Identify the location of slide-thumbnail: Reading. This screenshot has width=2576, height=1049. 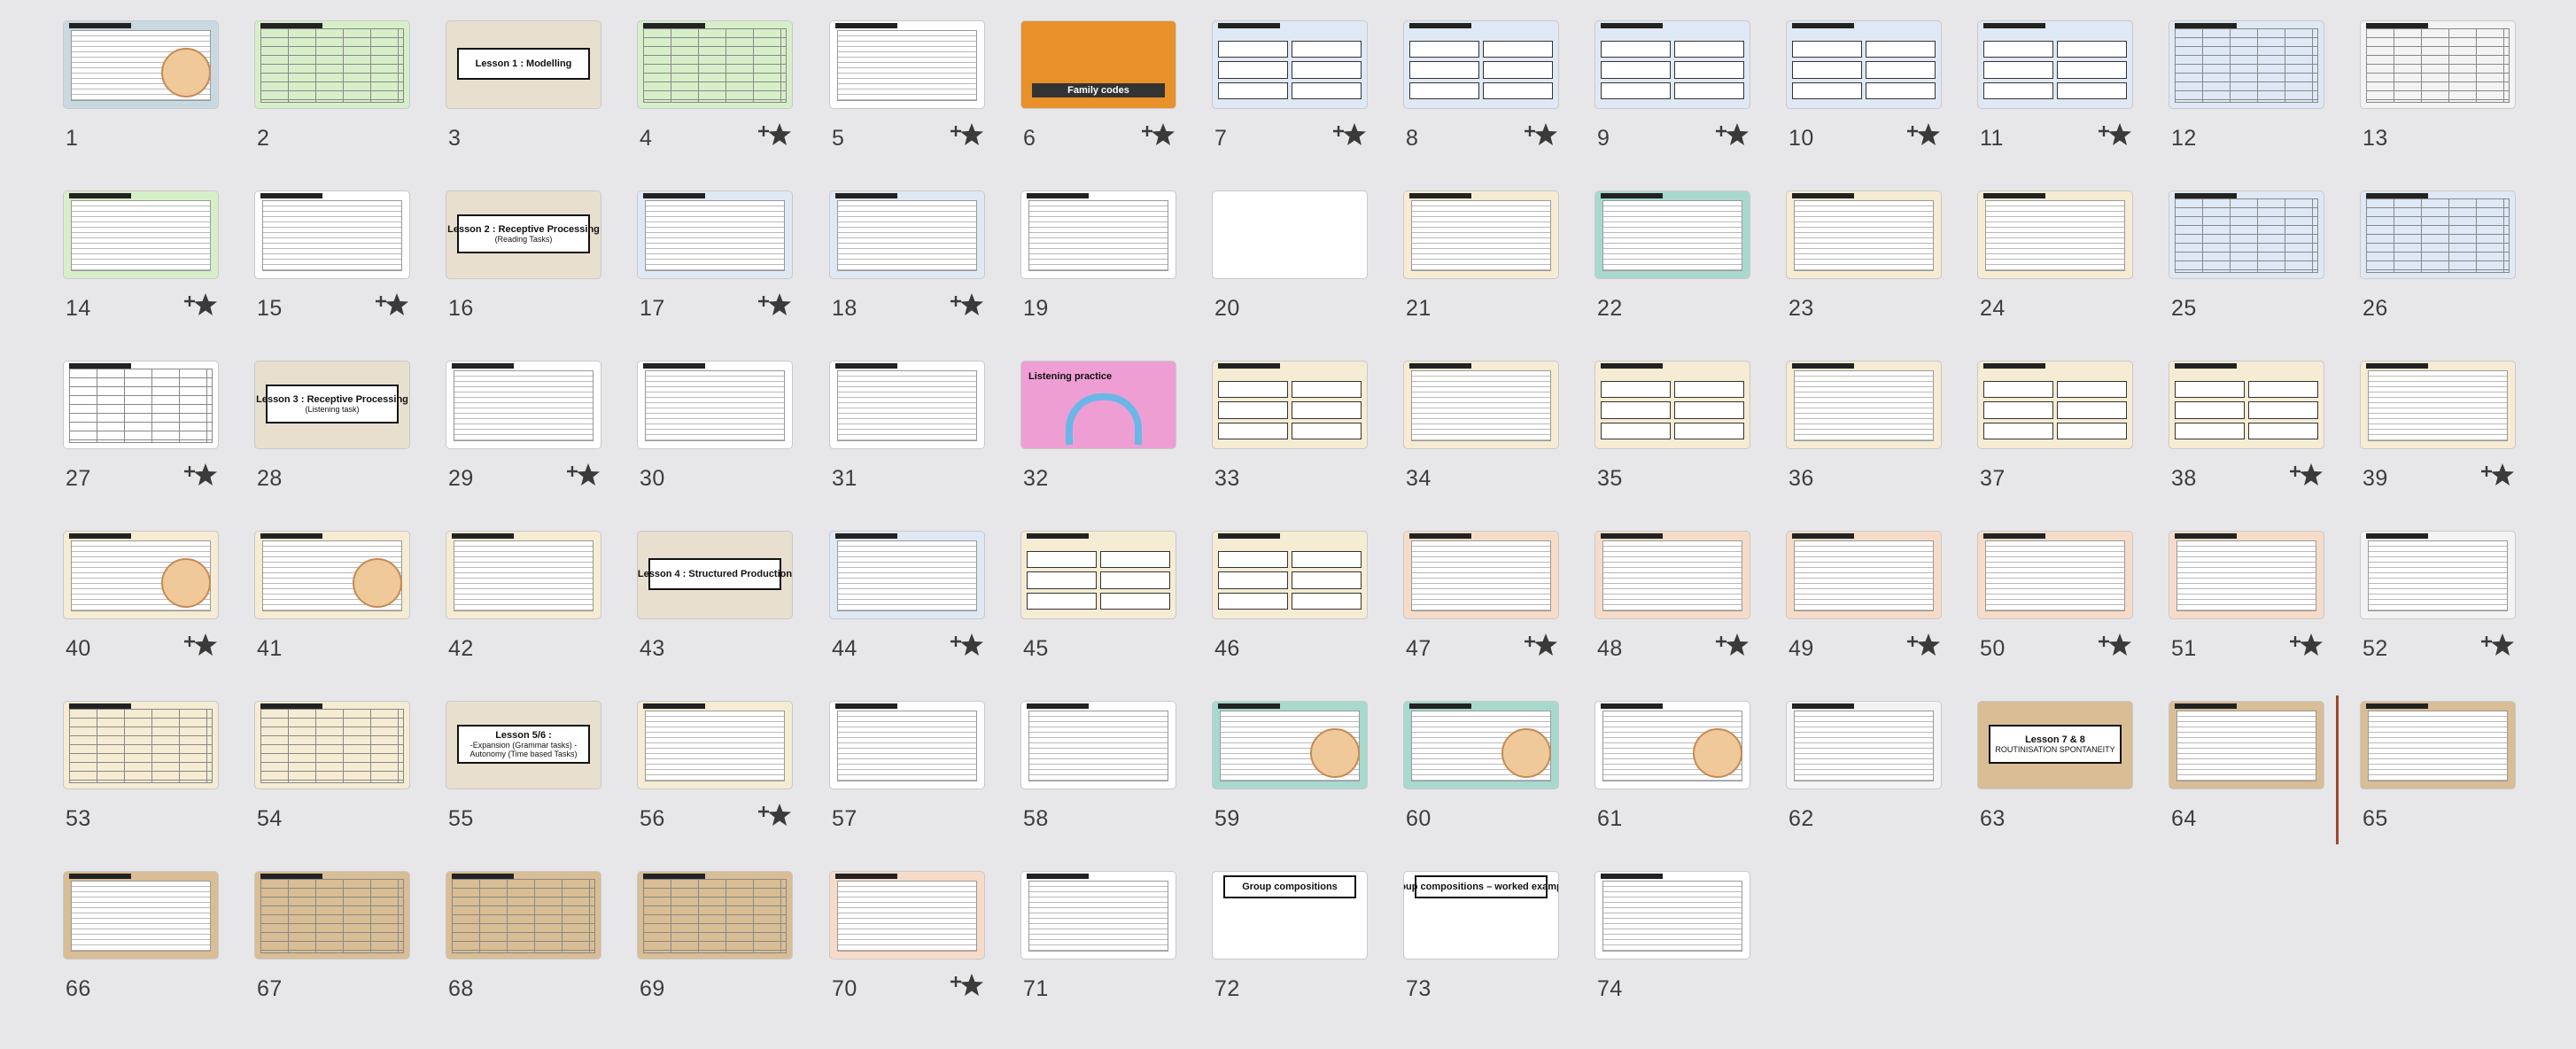
(1290, 235).